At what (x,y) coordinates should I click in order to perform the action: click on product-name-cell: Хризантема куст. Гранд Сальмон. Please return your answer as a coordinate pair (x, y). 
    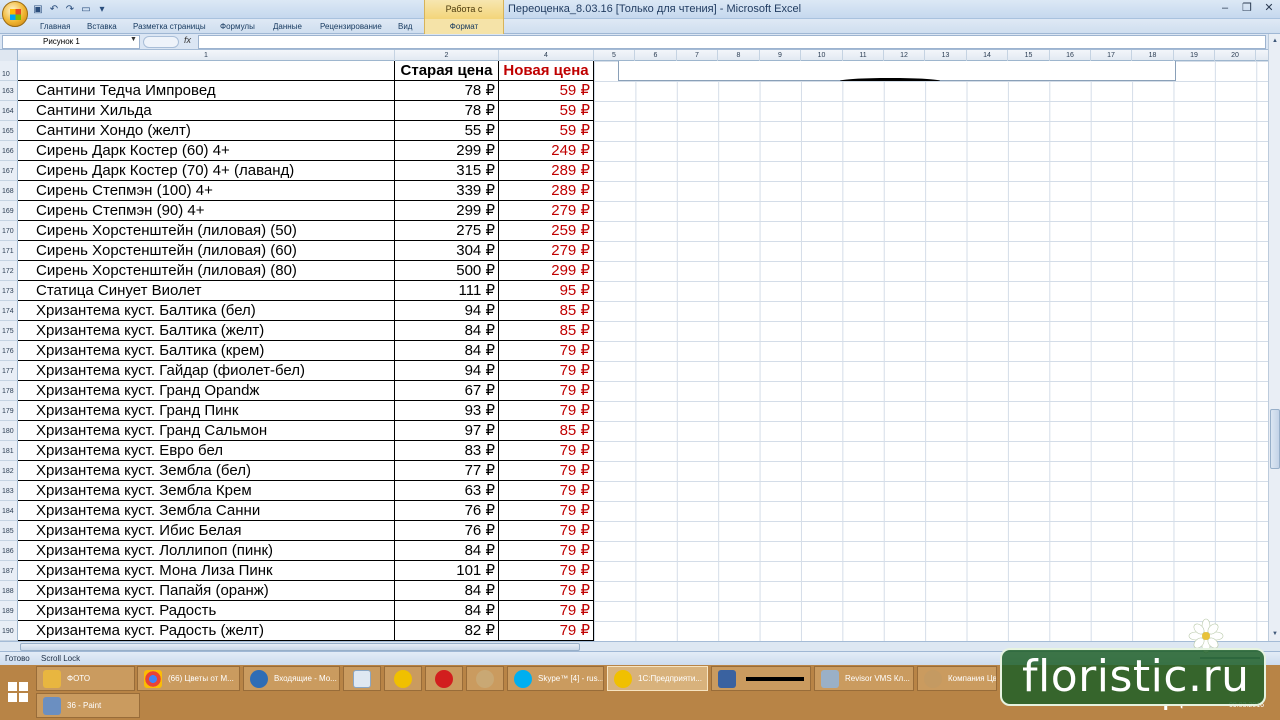
    Looking at the image, I should click on (206, 431).